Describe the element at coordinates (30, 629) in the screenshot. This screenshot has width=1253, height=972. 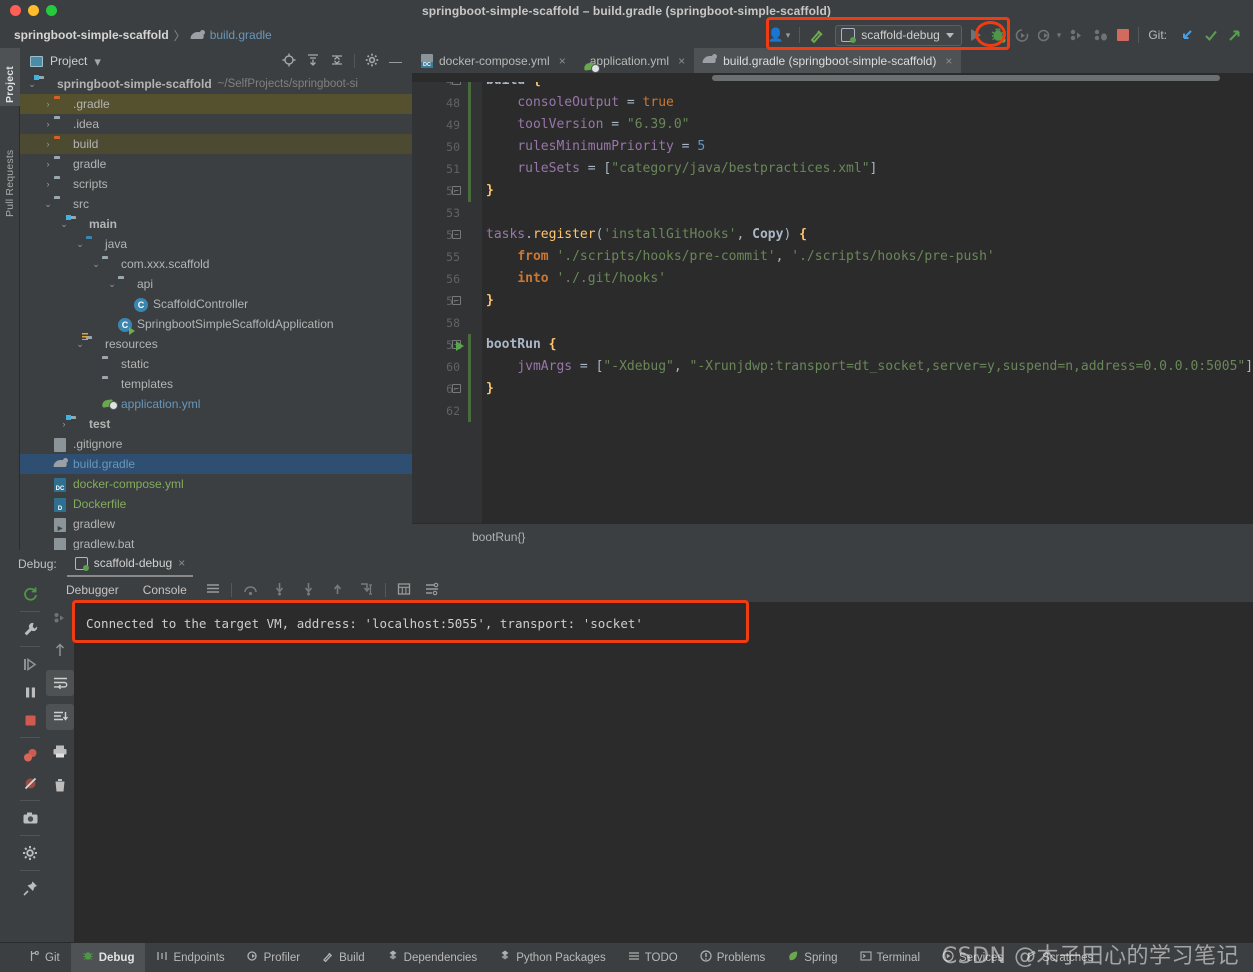
I see `settings-wrench-icon` at that location.